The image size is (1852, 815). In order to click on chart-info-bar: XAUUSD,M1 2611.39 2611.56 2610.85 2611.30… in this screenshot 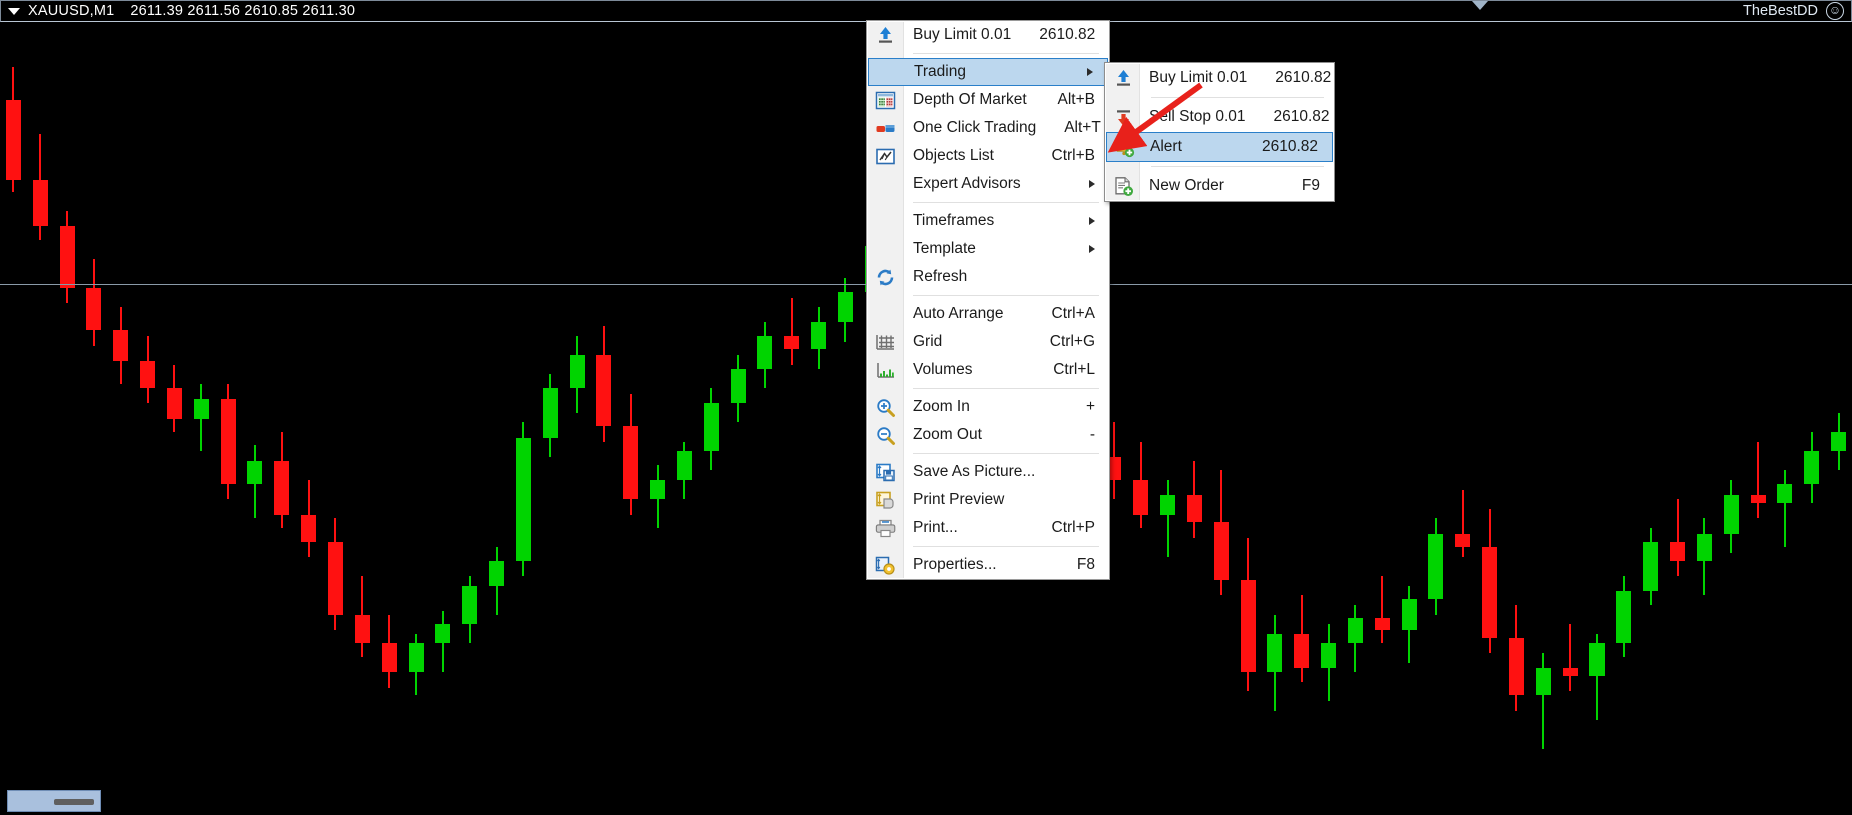, I will do `click(926, 11)`.